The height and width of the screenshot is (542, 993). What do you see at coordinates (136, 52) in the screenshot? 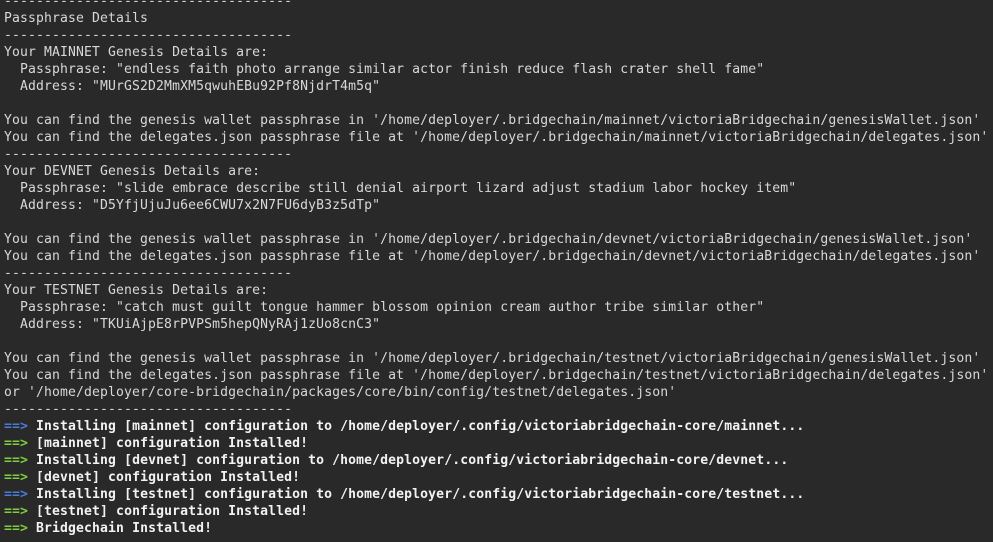
I see `mainnet-heading: Your MAINNET Genesis Details are:` at bounding box center [136, 52].